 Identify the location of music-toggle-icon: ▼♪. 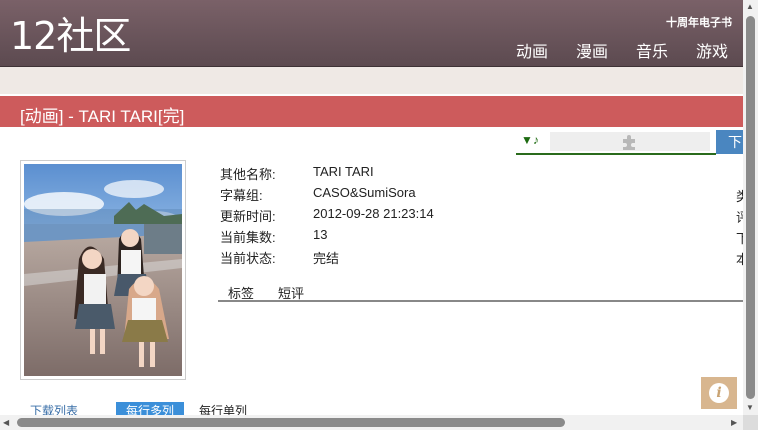
(530, 140).